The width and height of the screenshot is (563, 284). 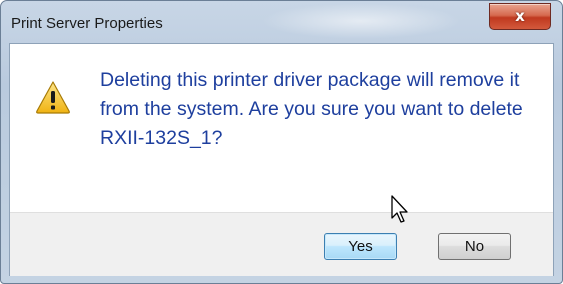 I want to click on close-icon: x, so click(x=520, y=16).